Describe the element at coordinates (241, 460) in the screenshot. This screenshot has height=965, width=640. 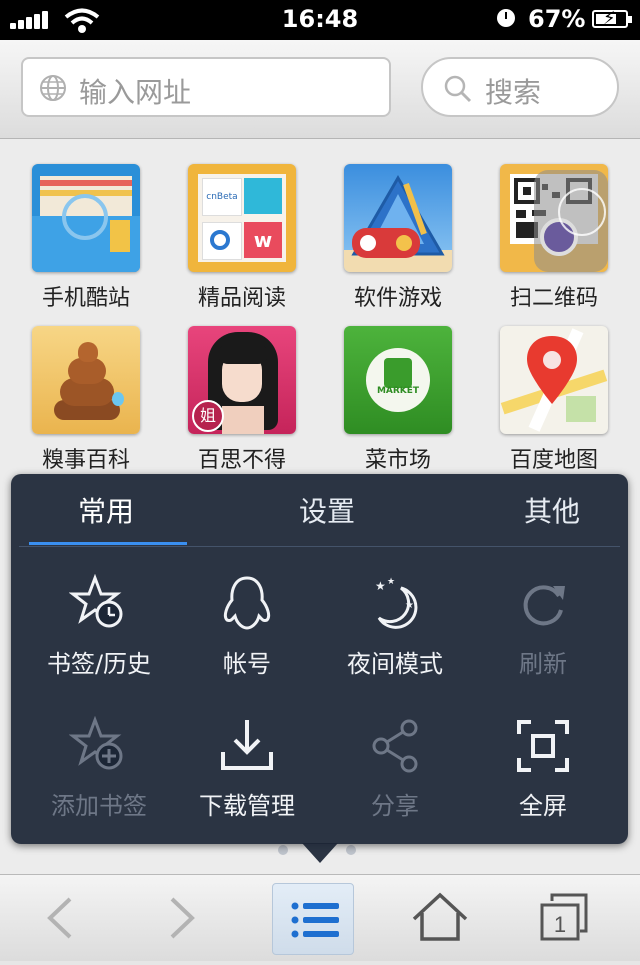
I see `app-label: 百思不得` at that location.